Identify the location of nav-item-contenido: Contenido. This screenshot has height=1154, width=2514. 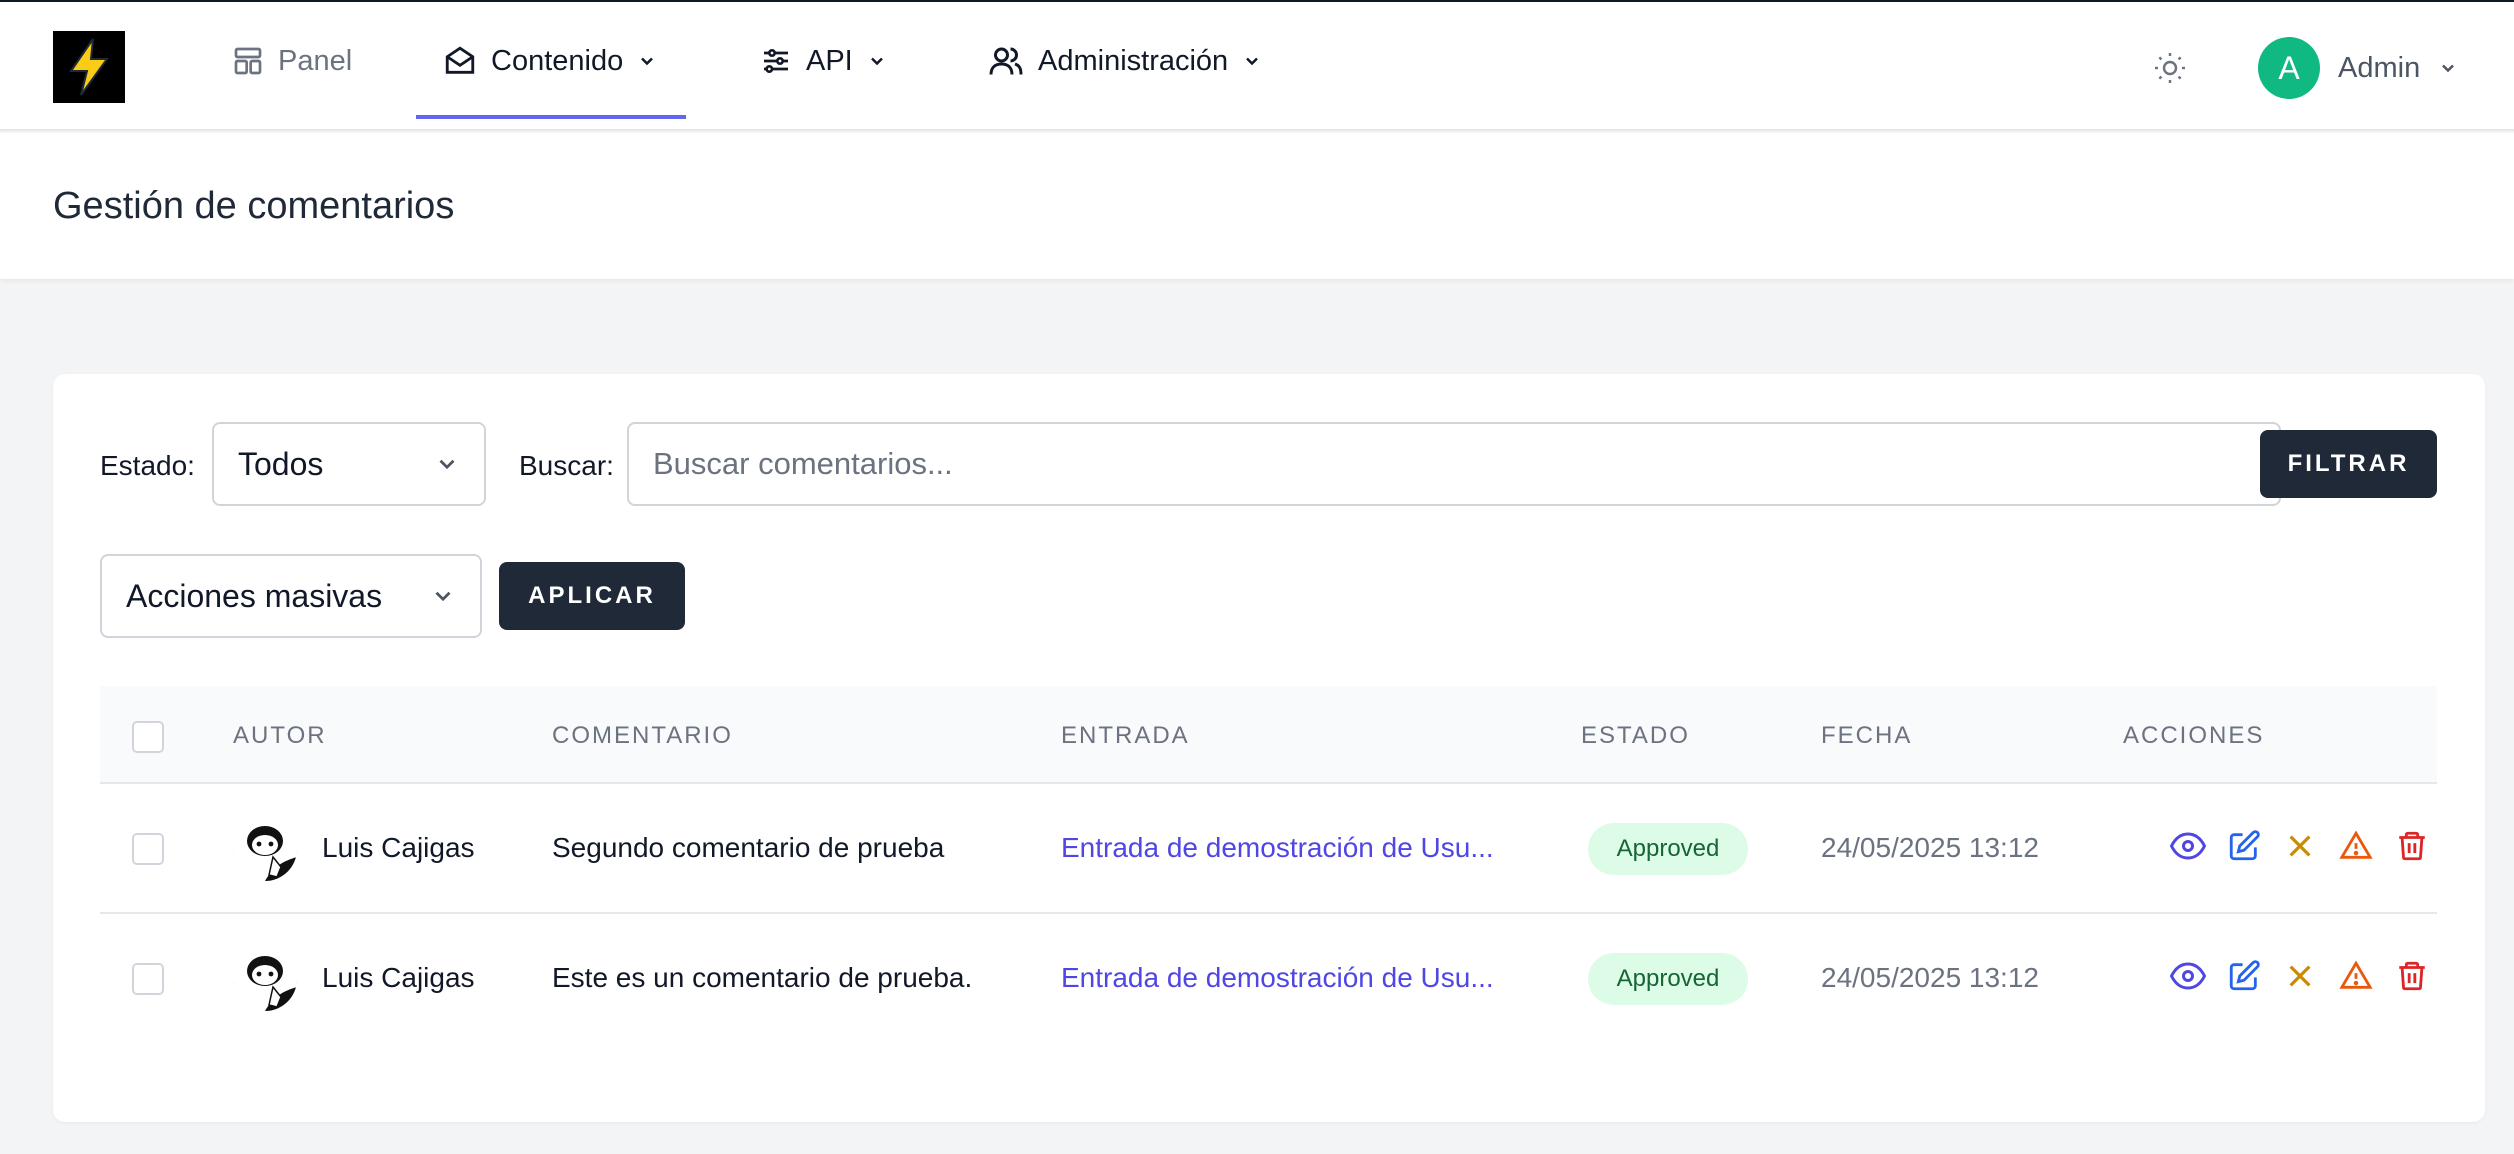
(550, 61).